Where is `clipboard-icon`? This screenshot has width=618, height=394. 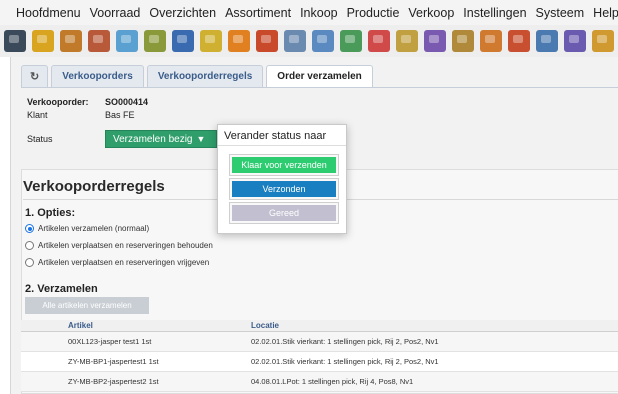
clipboard-icon is located at coordinates (407, 41).